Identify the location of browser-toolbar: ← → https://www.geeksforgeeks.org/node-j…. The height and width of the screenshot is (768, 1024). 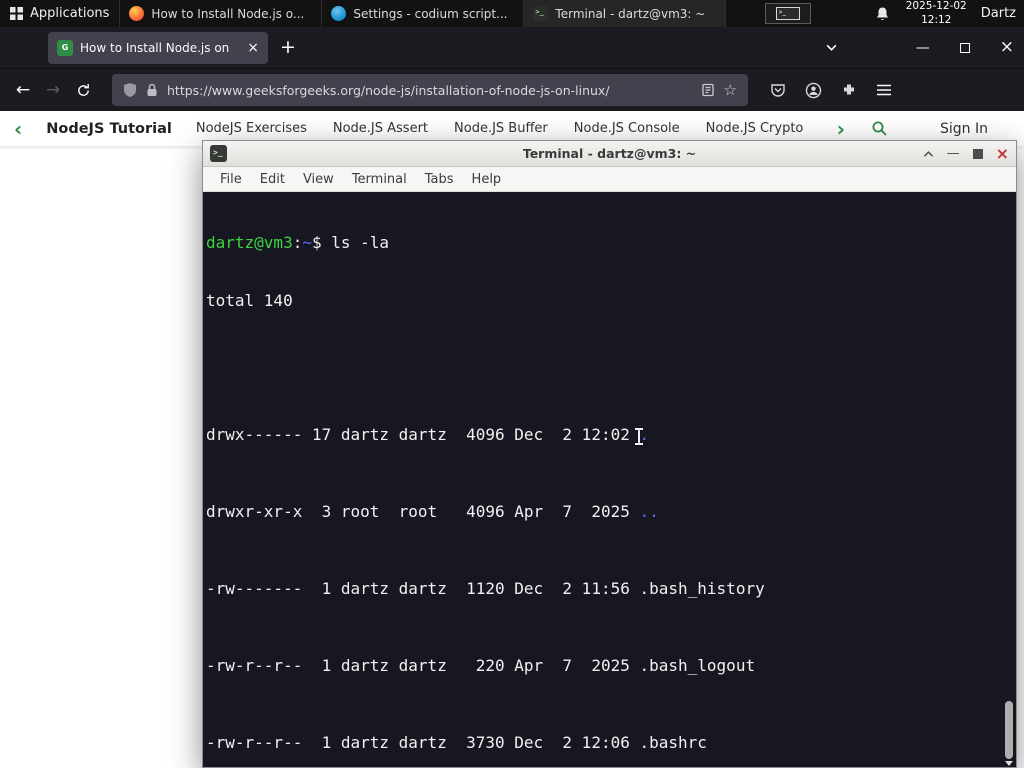
(512, 89).